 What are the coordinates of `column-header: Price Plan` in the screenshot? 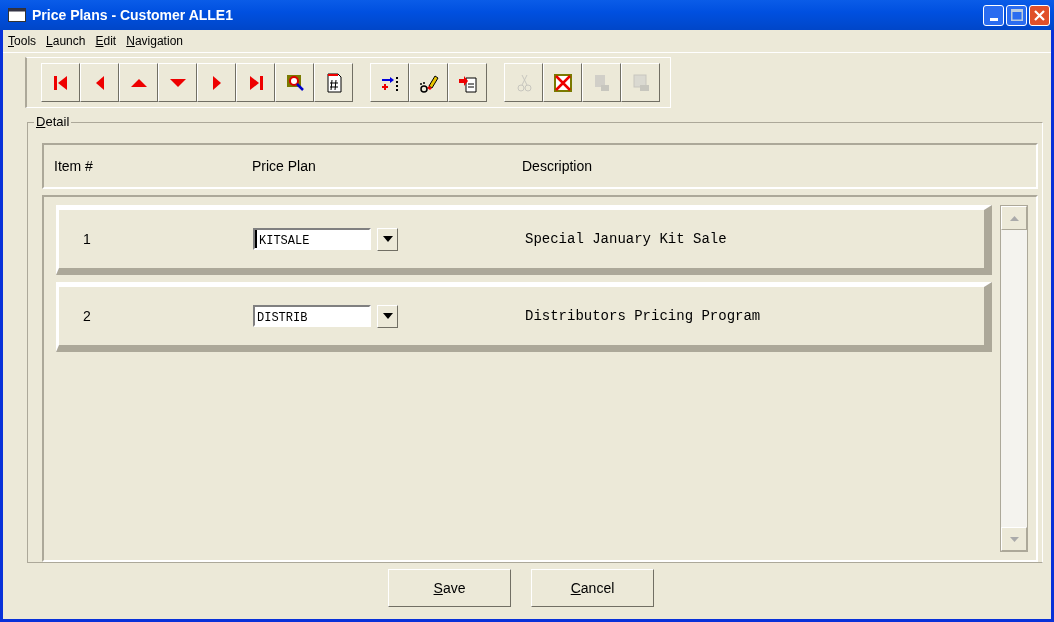 It's located at (284, 166).